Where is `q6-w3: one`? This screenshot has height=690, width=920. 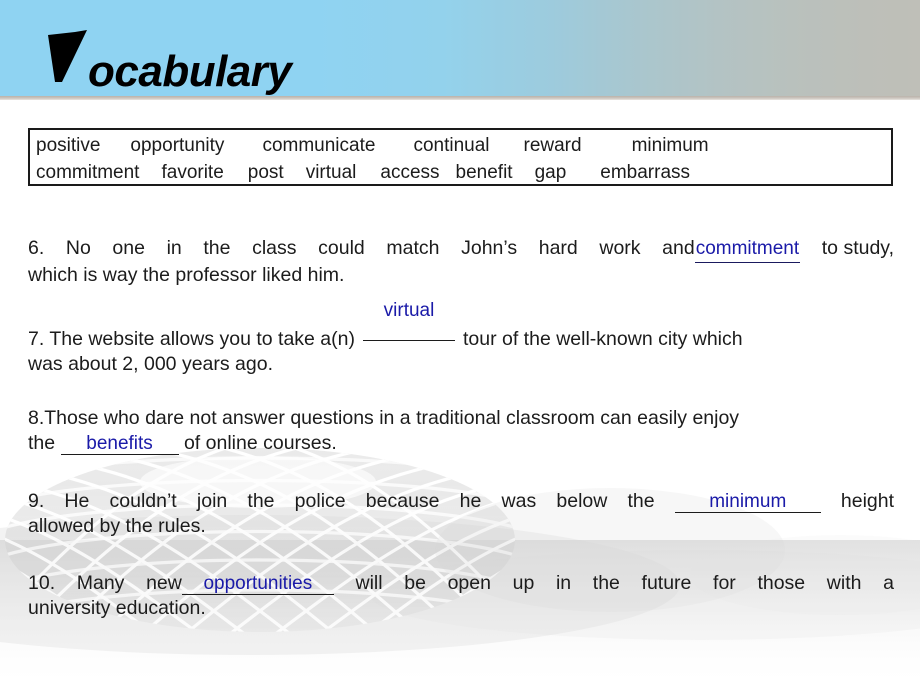 q6-w3: one is located at coordinates (128, 248).